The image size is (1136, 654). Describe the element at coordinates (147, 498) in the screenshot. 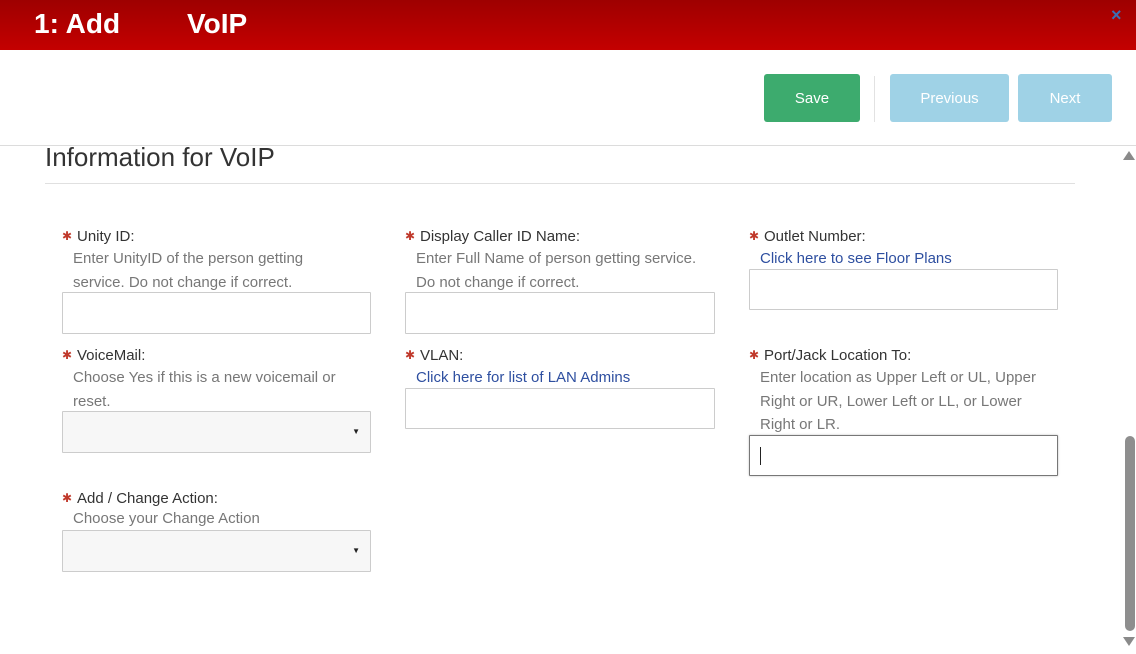

I see `change-action-label: Add / Change Action:` at that location.